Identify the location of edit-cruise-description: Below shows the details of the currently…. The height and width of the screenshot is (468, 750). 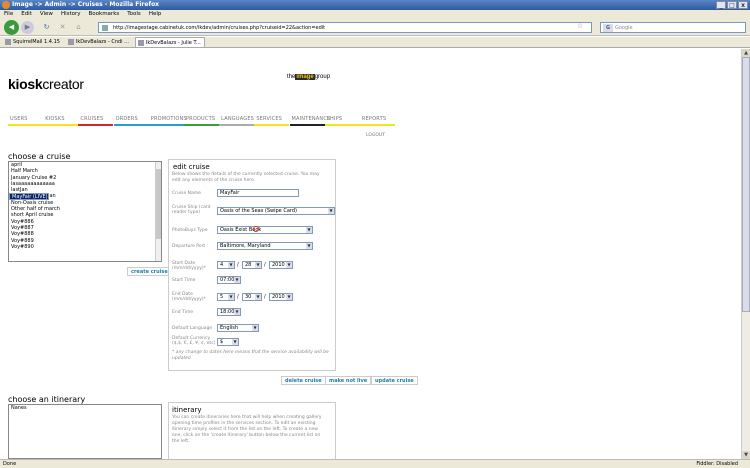
(246, 177).